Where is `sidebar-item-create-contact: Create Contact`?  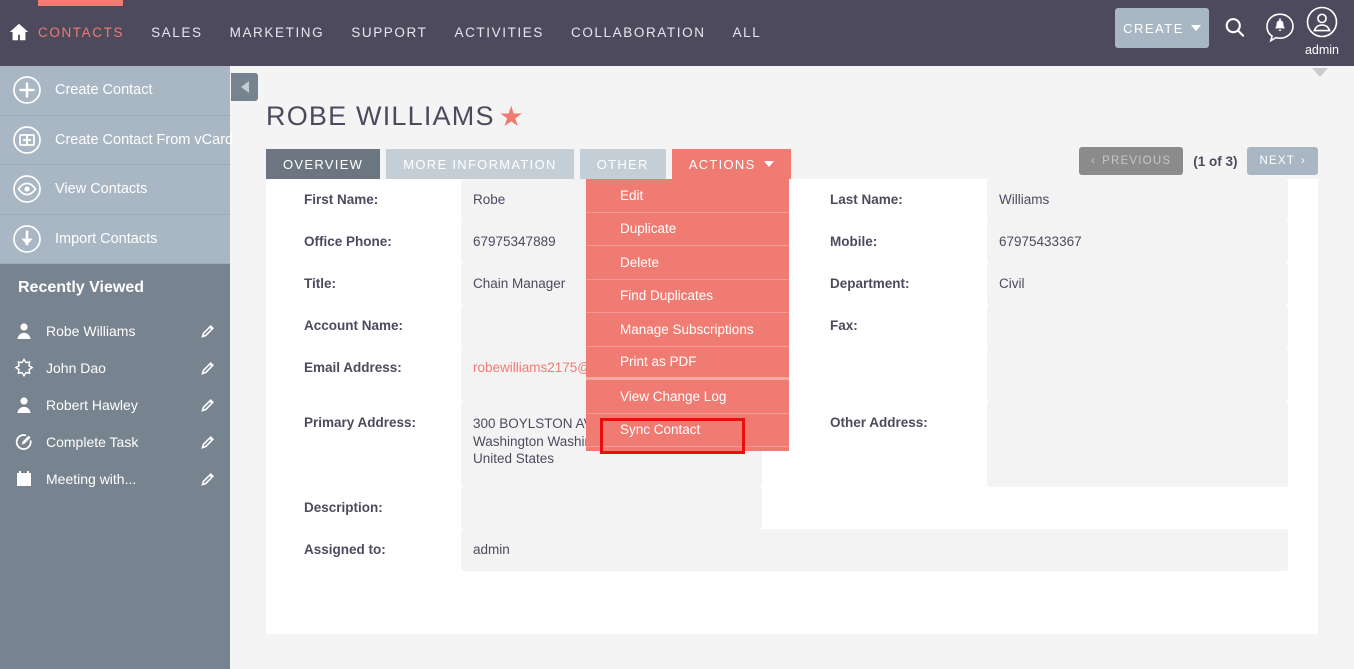 sidebar-item-create-contact: Create Contact is located at coordinates (115, 91).